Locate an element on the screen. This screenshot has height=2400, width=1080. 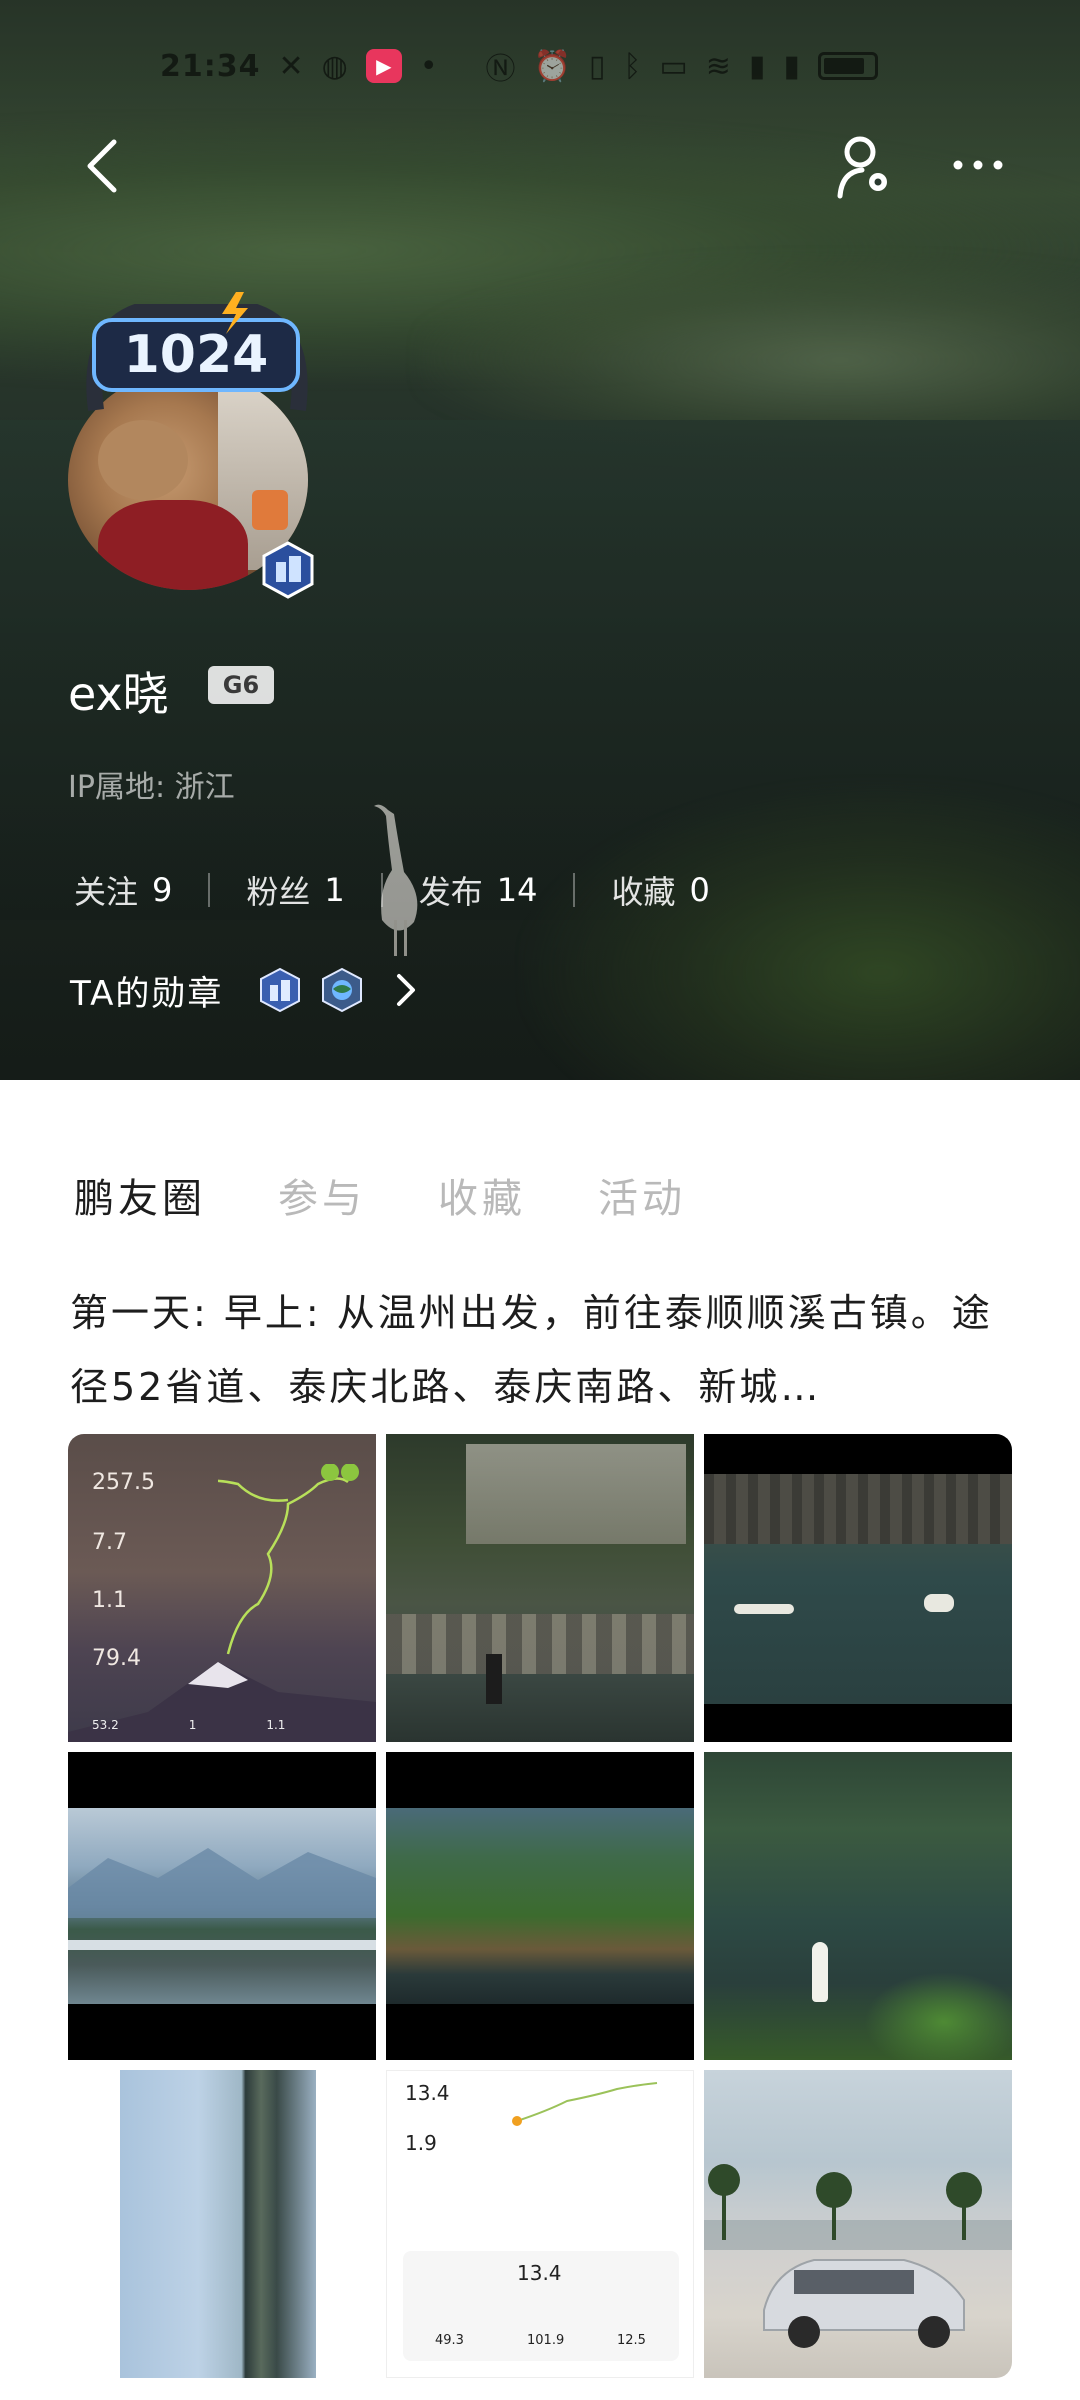
stat-value: 14 is located at coordinates (517, 890).